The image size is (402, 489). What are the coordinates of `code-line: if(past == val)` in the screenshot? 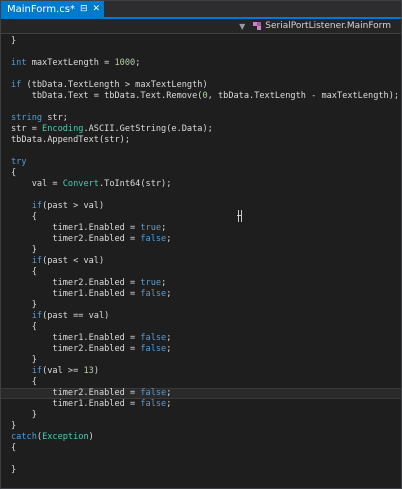 It's located at (60, 316).